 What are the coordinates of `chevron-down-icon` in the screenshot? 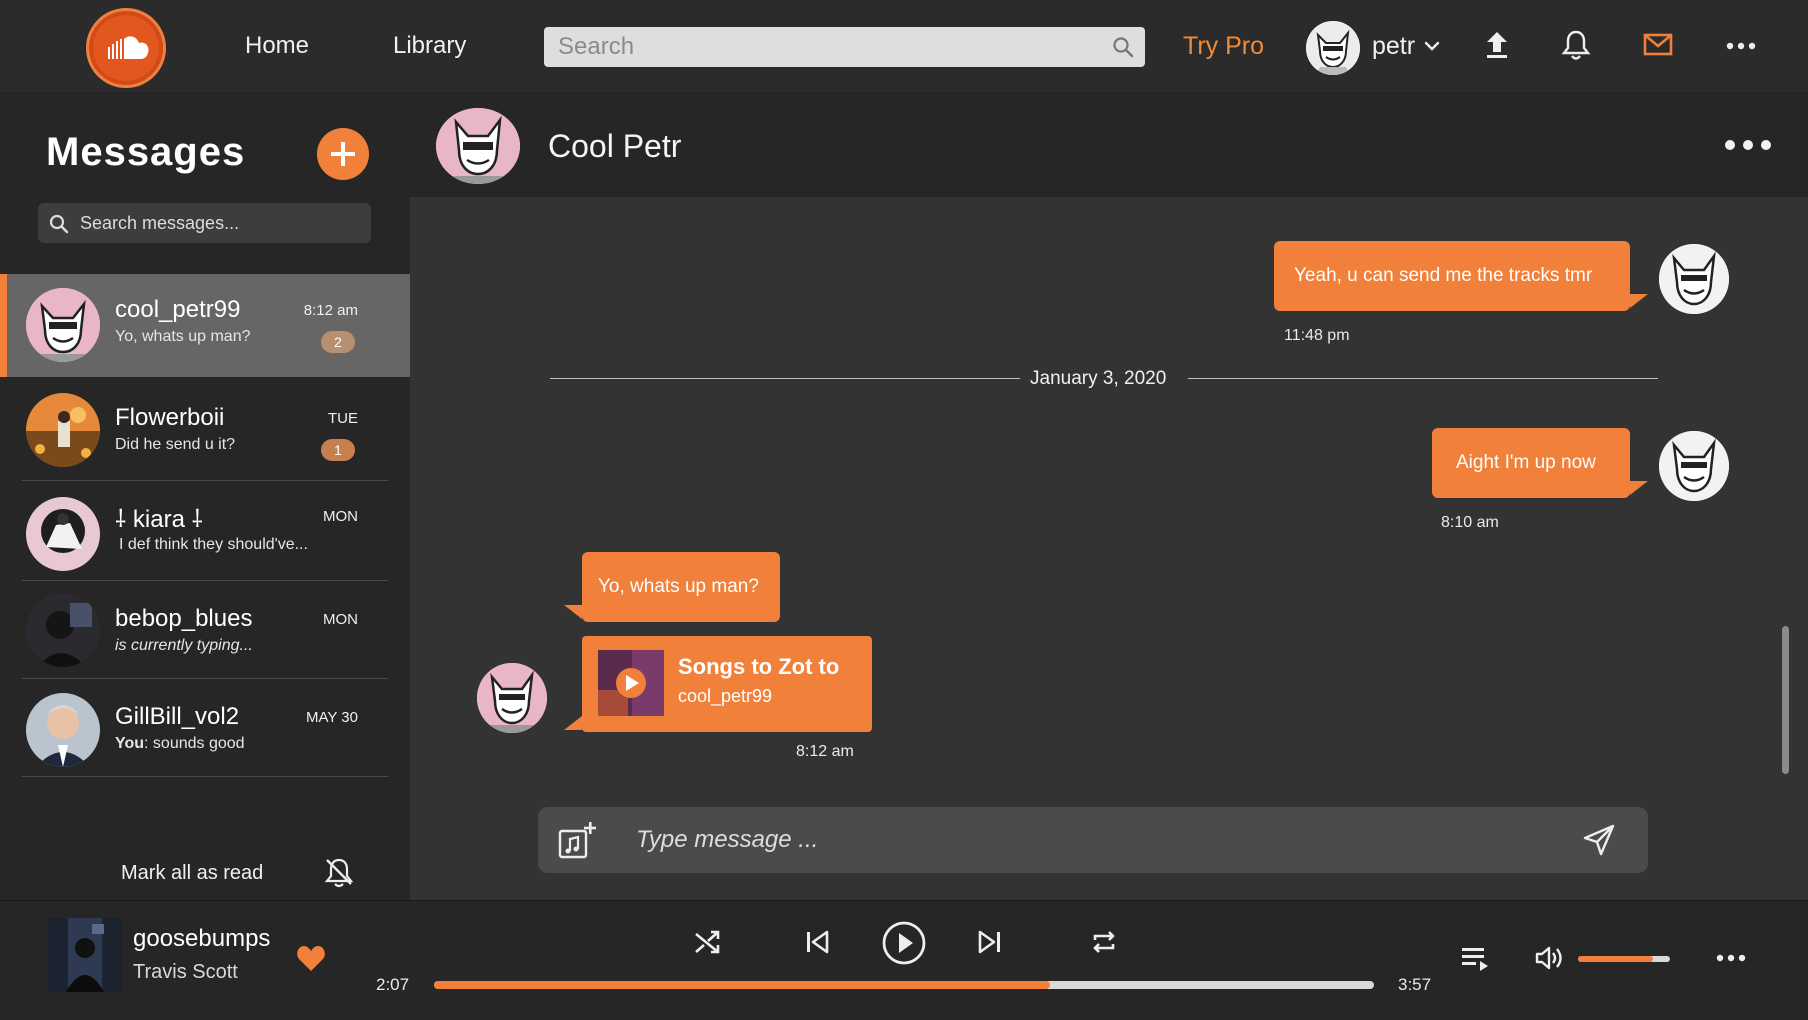 It's located at (1432, 46).